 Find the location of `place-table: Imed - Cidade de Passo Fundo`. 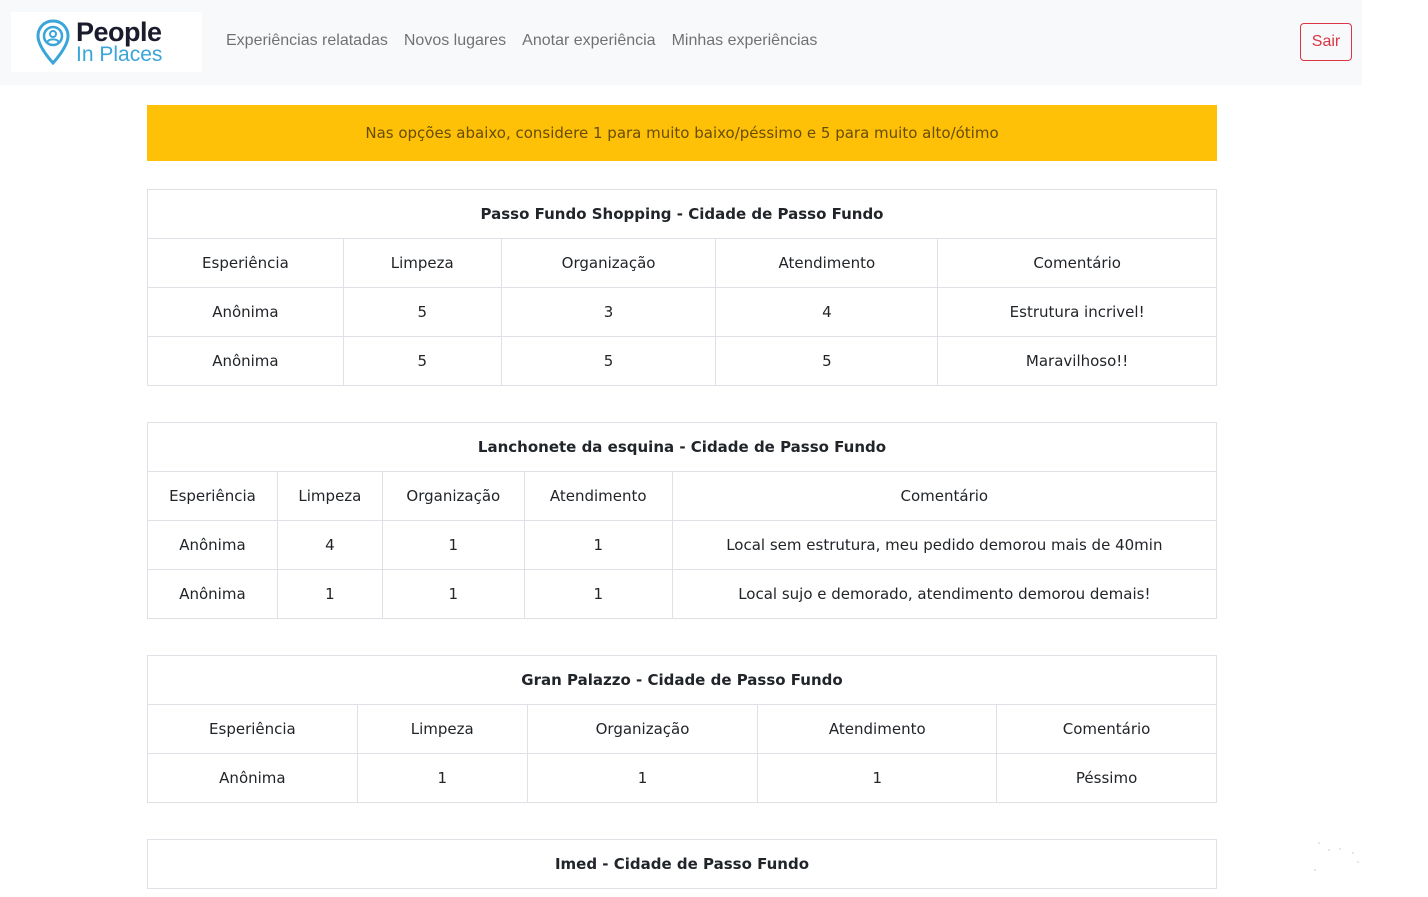

place-table: Imed - Cidade de Passo Fundo is located at coordinates (682, 864).